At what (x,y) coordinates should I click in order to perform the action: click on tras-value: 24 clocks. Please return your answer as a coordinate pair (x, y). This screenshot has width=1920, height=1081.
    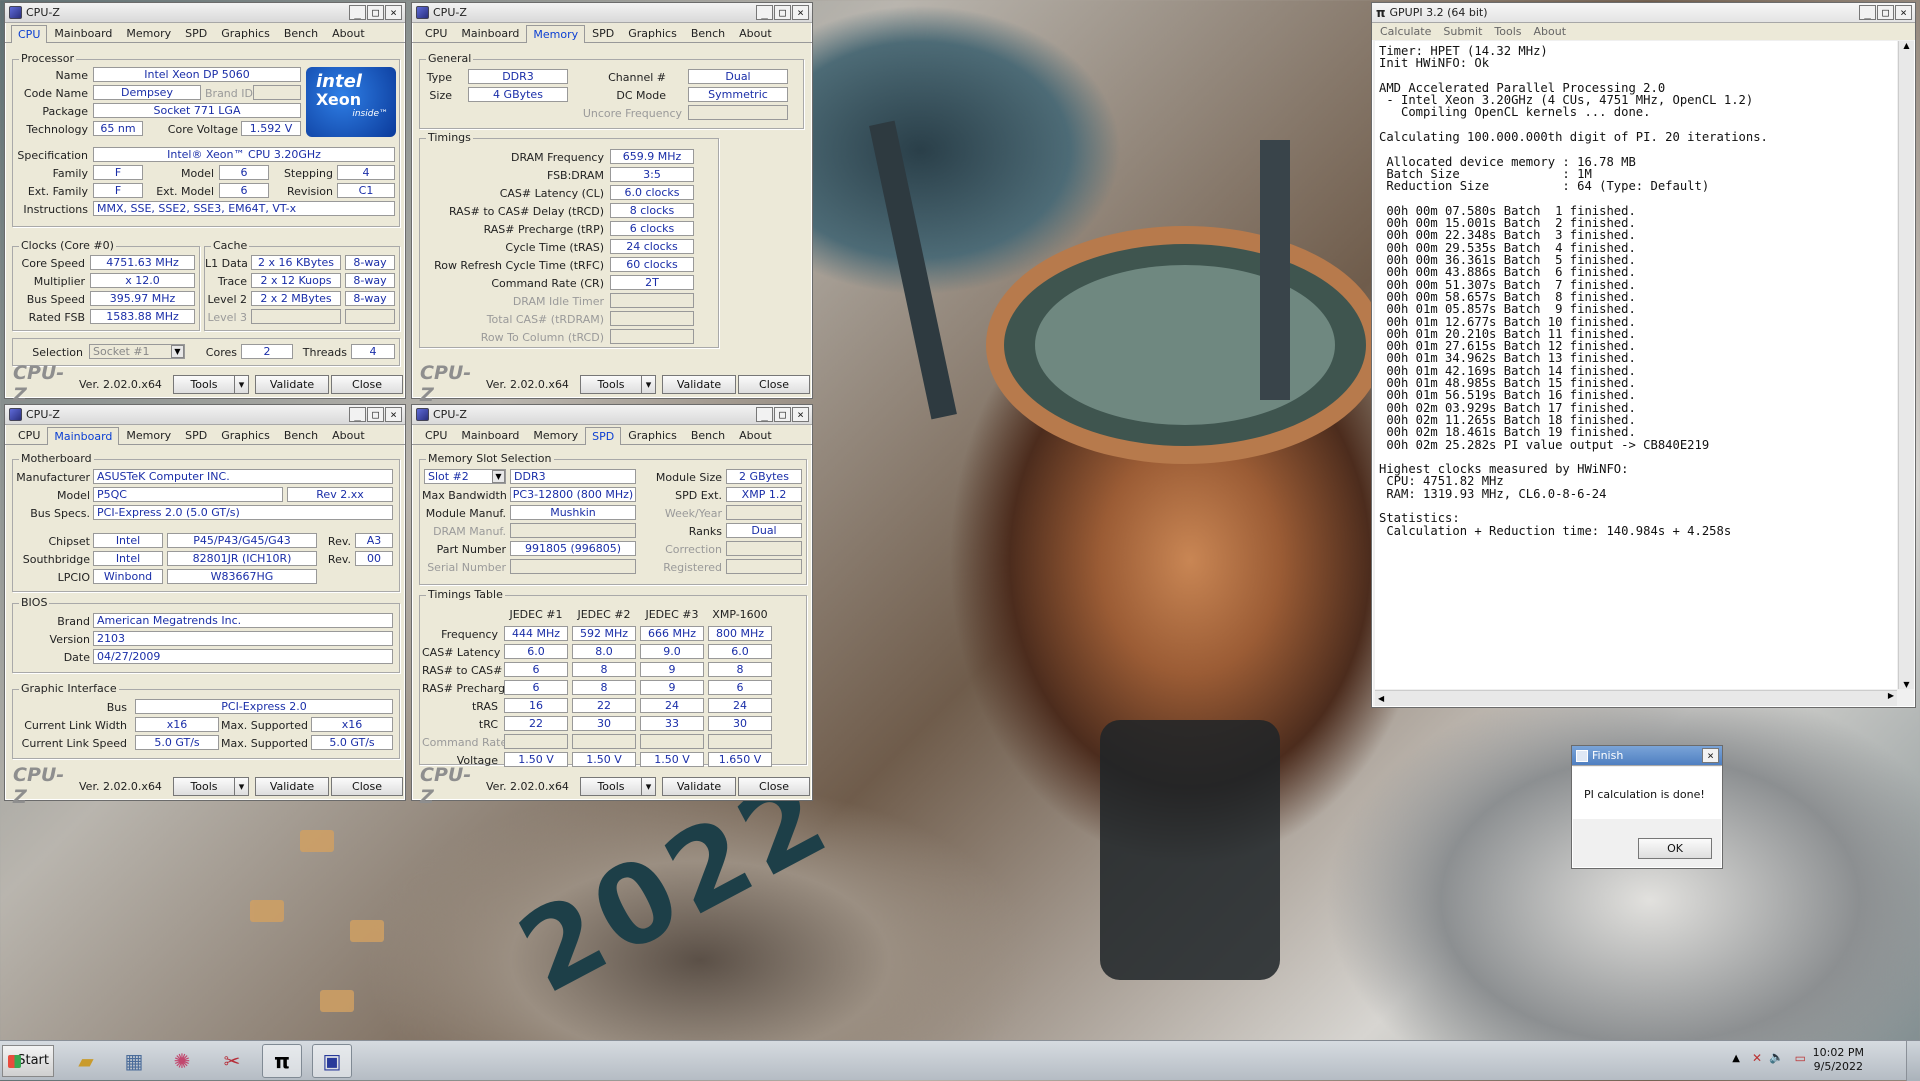
    Looking at the image, I should click on (652, 246).